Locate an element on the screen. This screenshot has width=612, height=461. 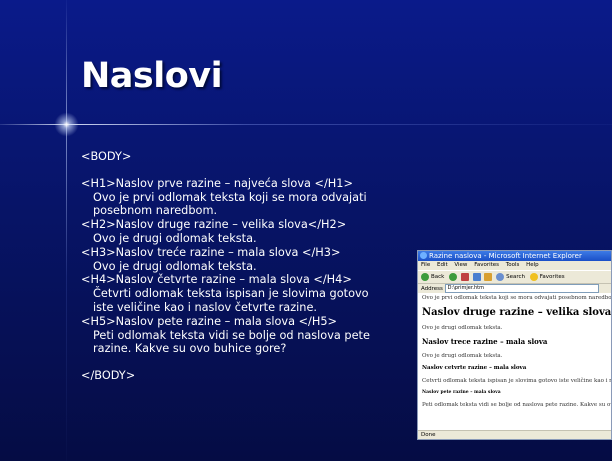
back-icon is located at coordinates (425, 276).